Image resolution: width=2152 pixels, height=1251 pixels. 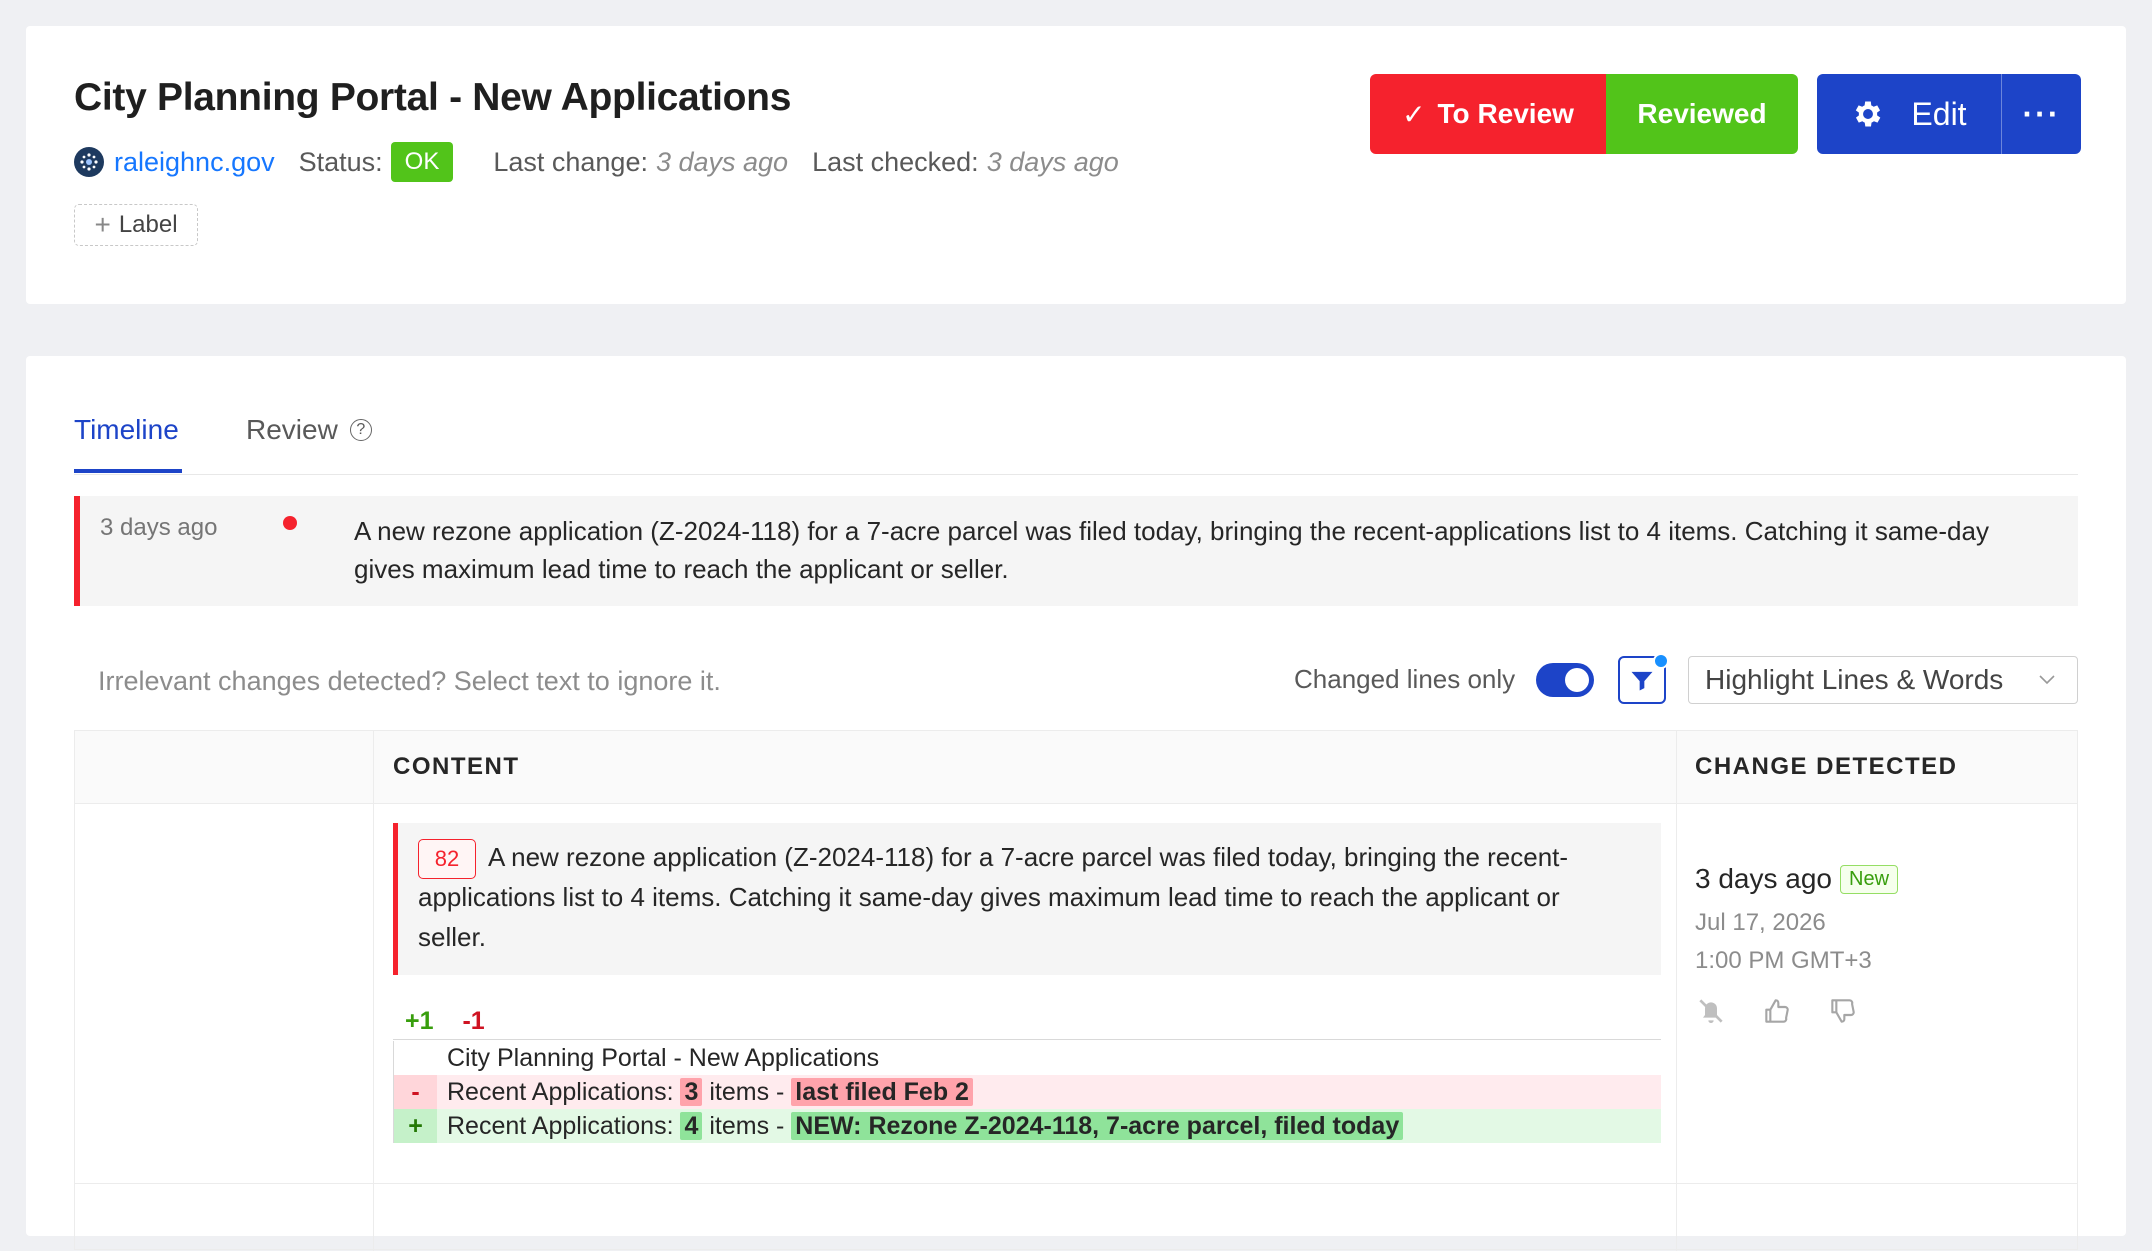 What do you see at coordinates (1577, 680) in the screenshot?
I see `toggle-knob` at bounding box center [1577, 680].